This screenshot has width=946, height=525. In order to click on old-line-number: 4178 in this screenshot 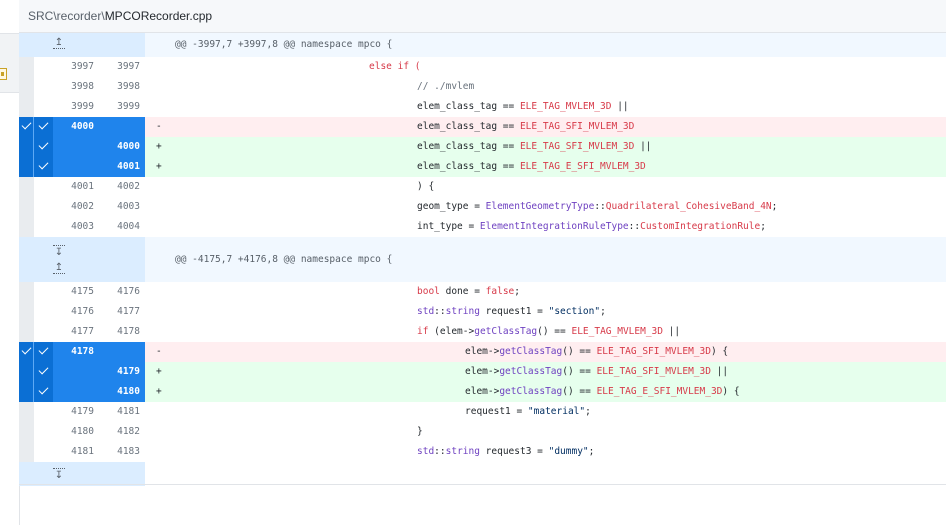, I will do `click(76, 352)`.